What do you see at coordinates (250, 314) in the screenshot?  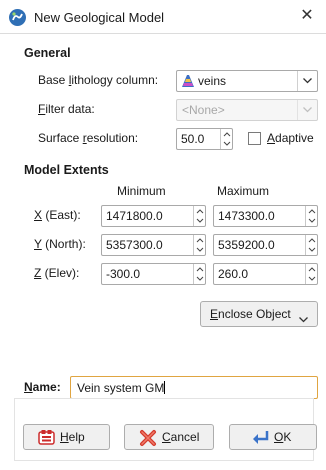 I see `enclose-object-label: Enclose Object` at bounding box center [250, 314].